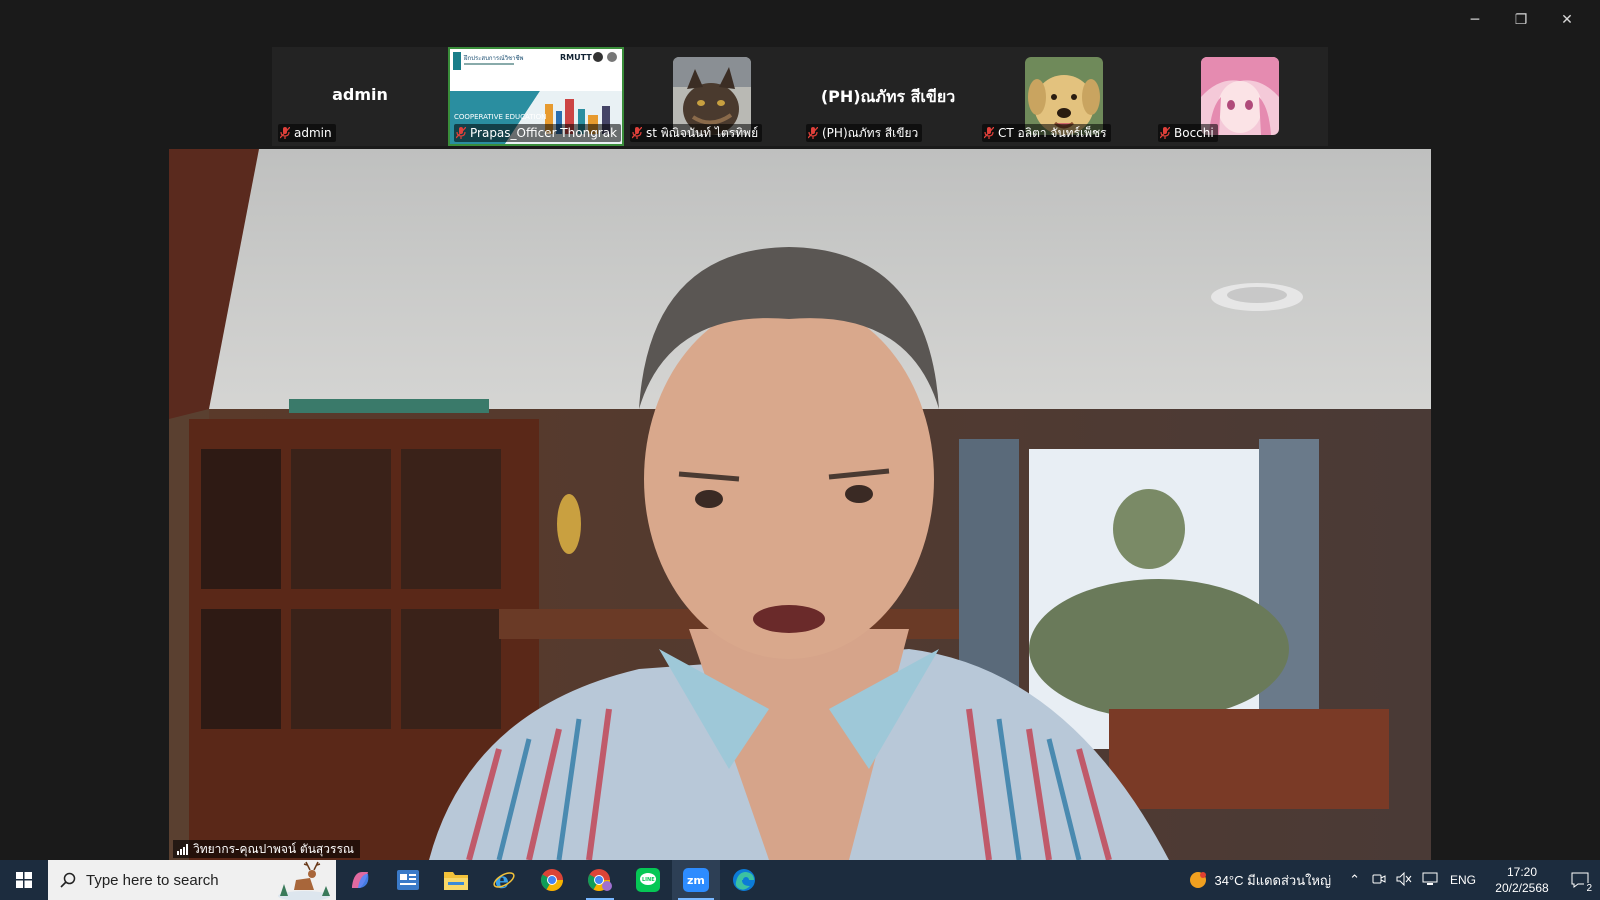 The image size is (1600, 900). I want to click on search-icon, so click(68, 880).